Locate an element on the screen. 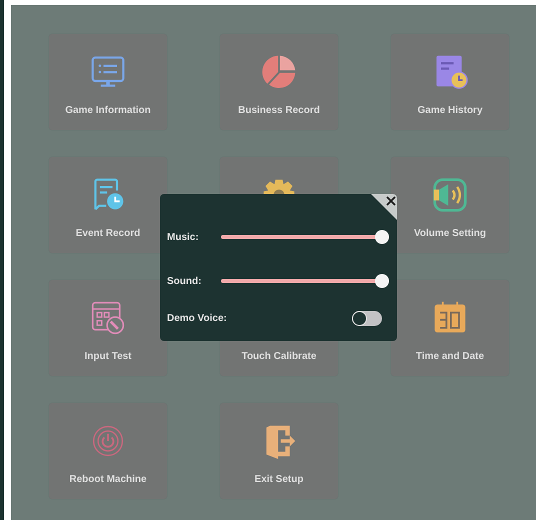 This screenshot has width=536, height=520. setting-label: Demo Voice: is located at coordinates (197, 318).